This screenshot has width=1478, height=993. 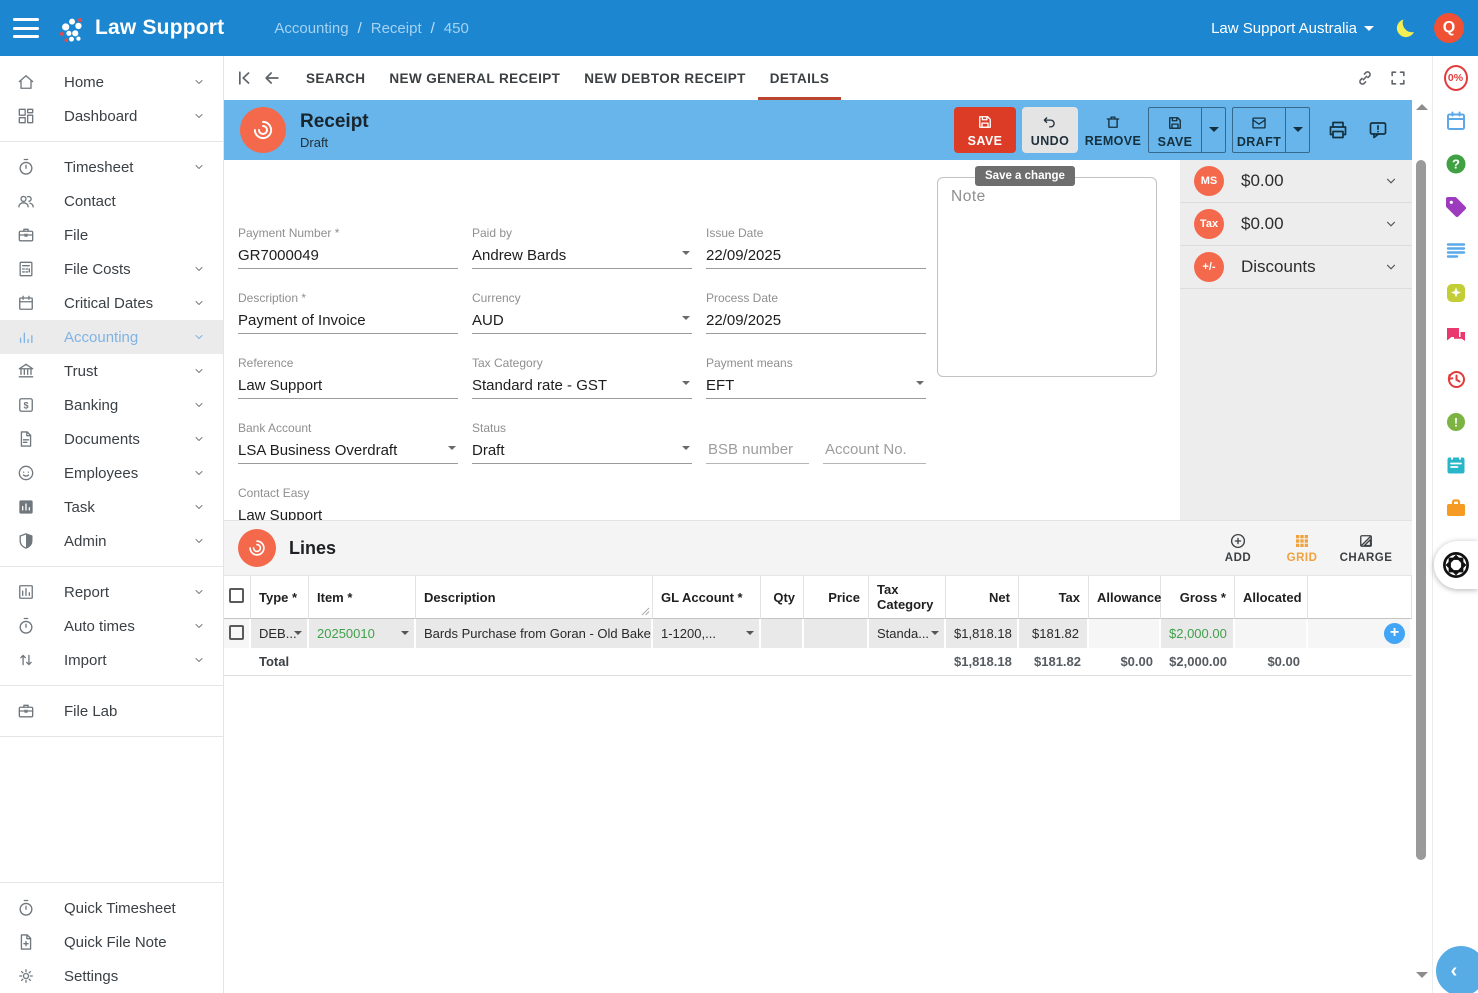 I want to click on col-gross: Gross *, so click(x=1198, y=597).